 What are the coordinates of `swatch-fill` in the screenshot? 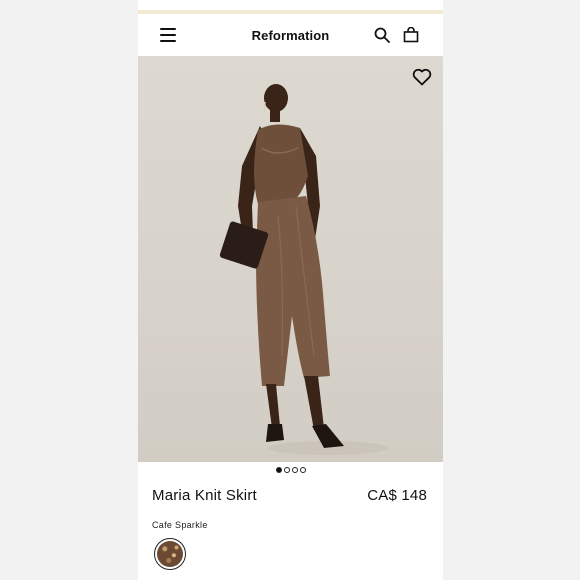 It's located at (170, 554).